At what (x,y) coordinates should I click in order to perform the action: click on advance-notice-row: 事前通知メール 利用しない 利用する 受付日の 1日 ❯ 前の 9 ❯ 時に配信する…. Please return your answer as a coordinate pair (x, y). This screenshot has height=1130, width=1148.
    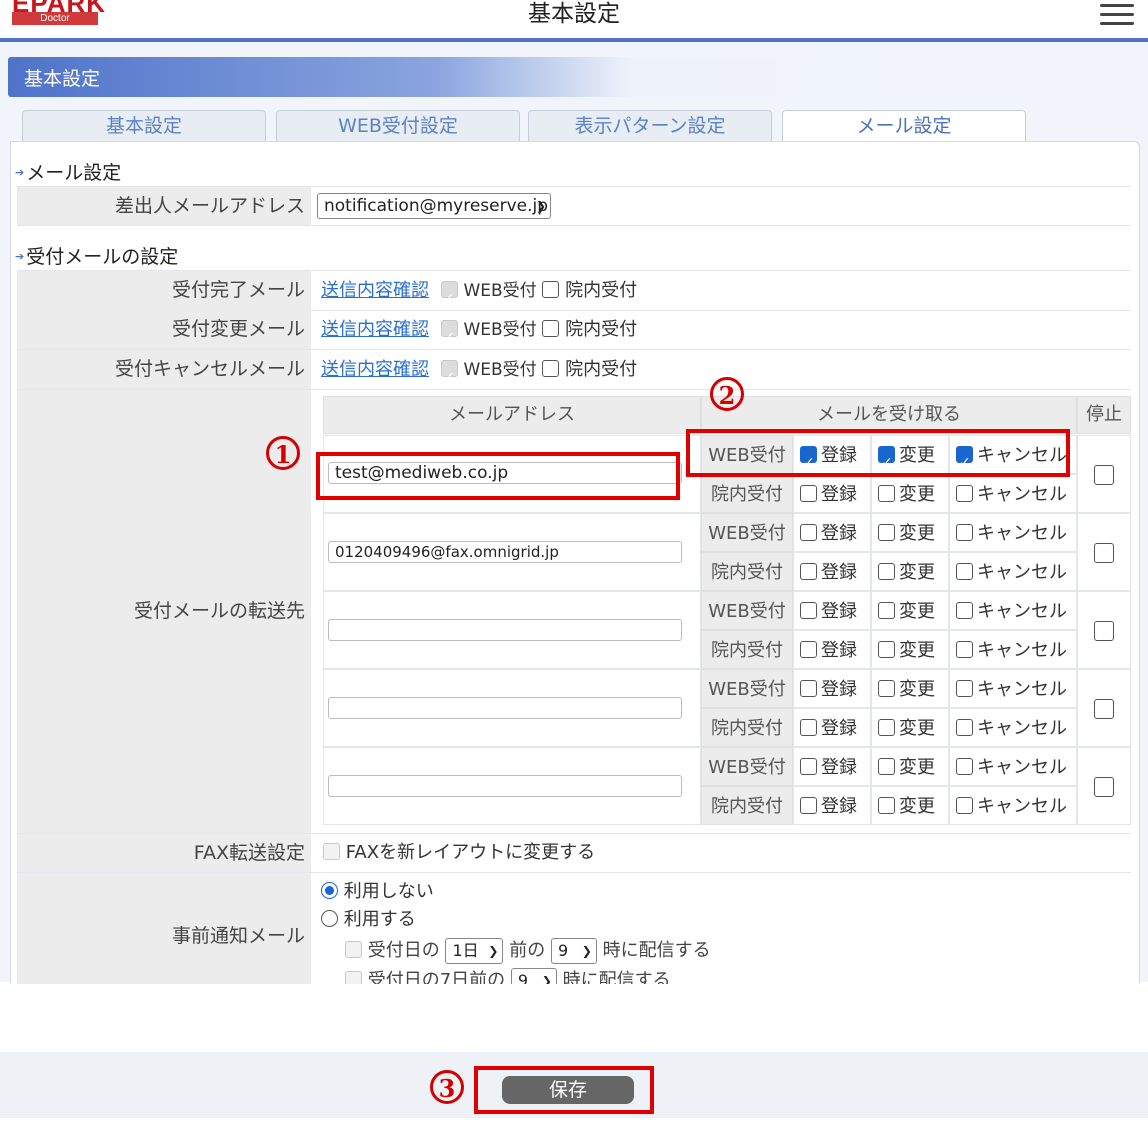
    Looking at the image, I should click on (574, 928).